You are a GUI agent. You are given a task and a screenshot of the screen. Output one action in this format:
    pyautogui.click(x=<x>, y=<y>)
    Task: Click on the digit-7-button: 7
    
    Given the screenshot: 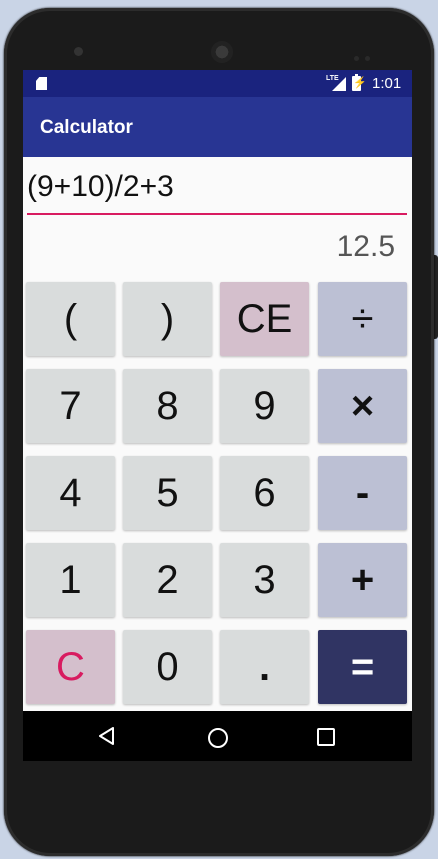 What is the action you would take?
    pyautogui.click(x=70, y=406)
    